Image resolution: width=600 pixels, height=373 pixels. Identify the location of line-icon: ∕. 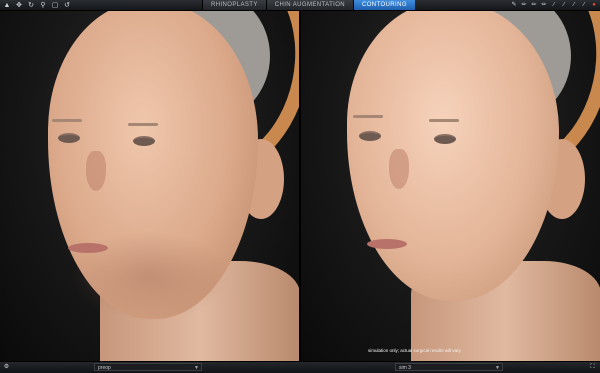
(554, 5).